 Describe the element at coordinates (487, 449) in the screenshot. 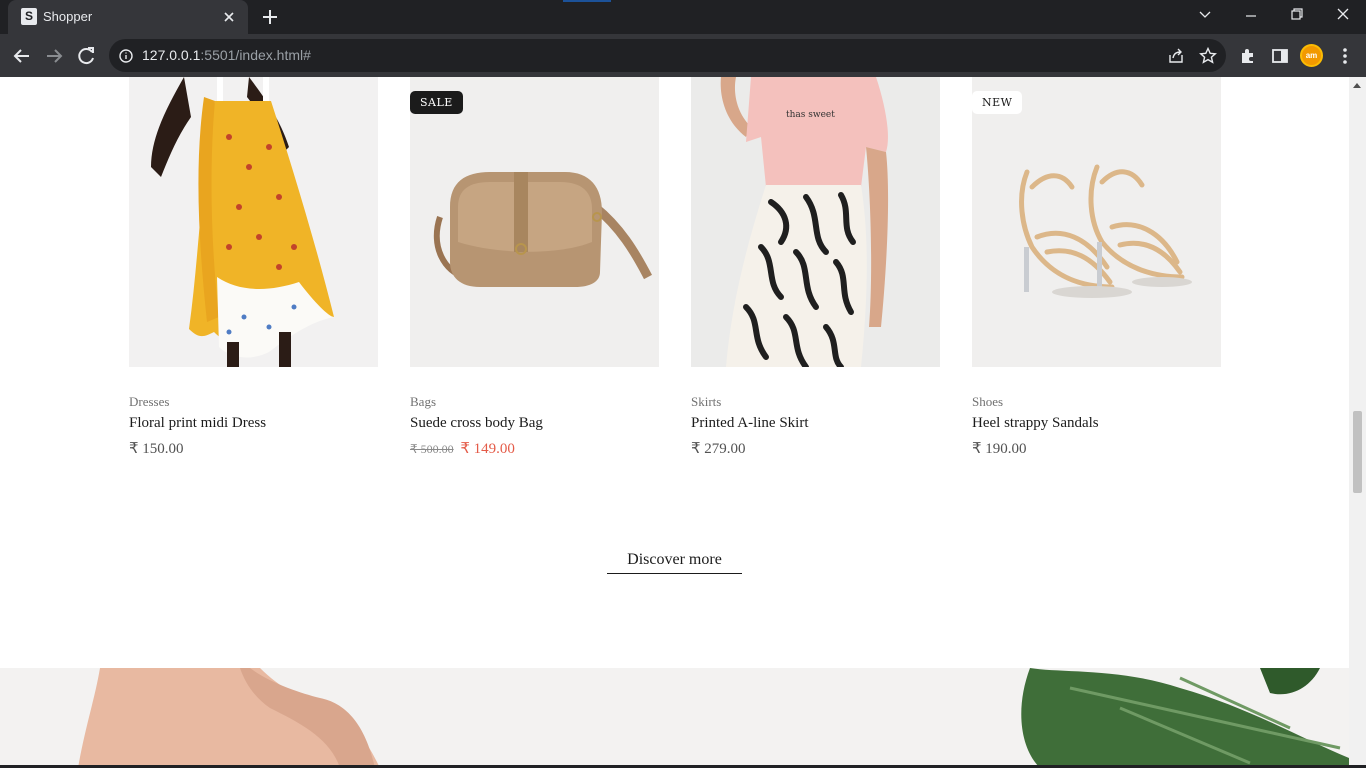

I see `sale-price: ₹ 149.00` at that location.